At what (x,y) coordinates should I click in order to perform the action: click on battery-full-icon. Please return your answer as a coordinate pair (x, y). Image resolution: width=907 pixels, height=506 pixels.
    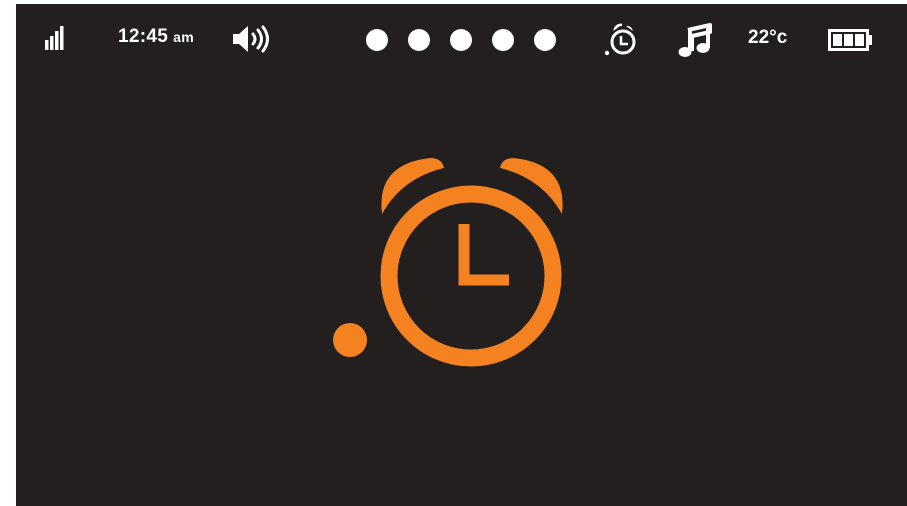
    Looking at the image, I should click on (850, 40).